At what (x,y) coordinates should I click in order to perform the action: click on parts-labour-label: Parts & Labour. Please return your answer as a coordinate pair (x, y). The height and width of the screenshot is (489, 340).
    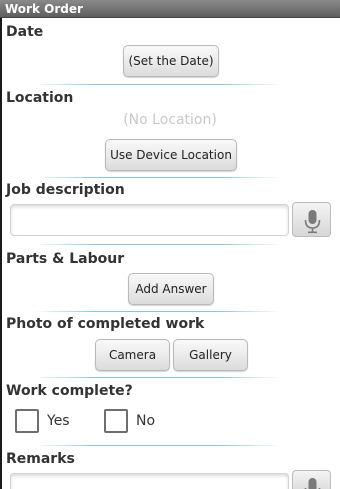
    Looking at the image, I should click on (65, 259).